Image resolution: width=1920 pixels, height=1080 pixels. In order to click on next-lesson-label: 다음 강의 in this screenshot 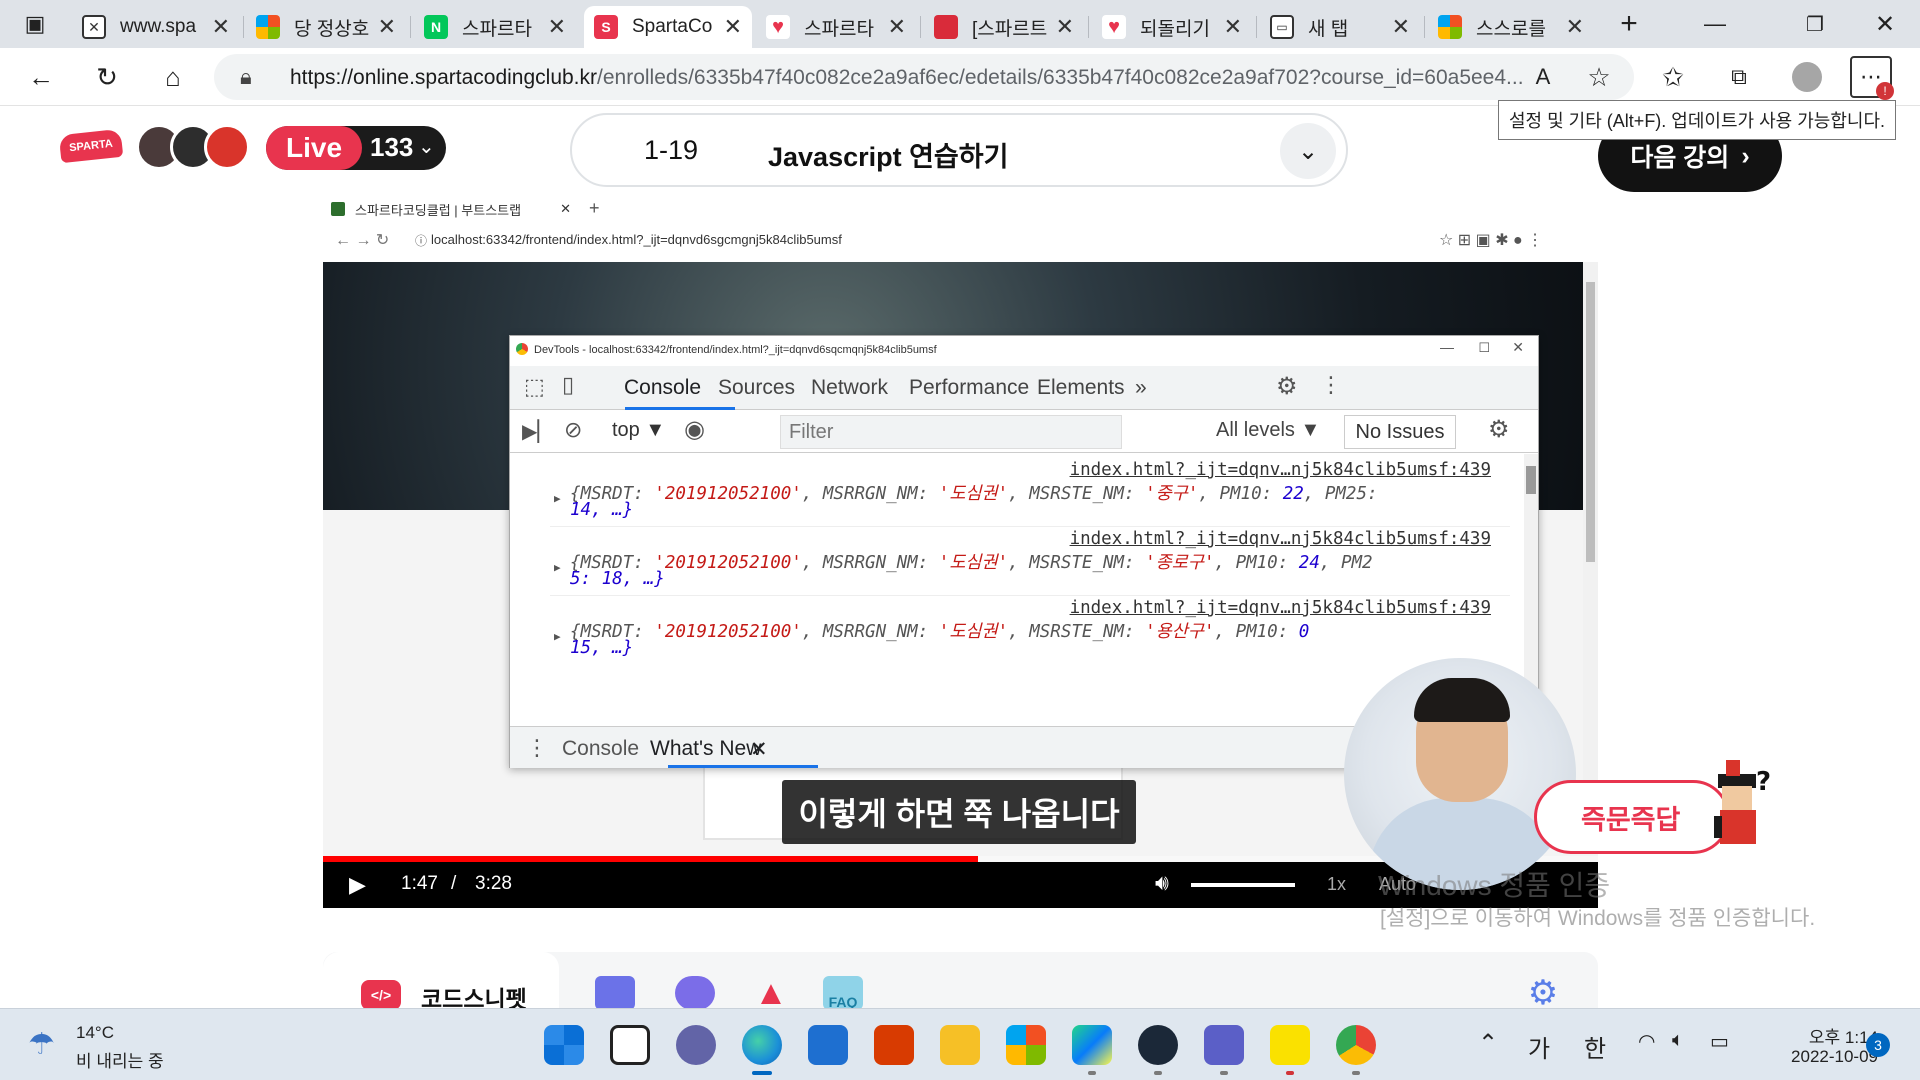, I will do `click(1680, 158)`.